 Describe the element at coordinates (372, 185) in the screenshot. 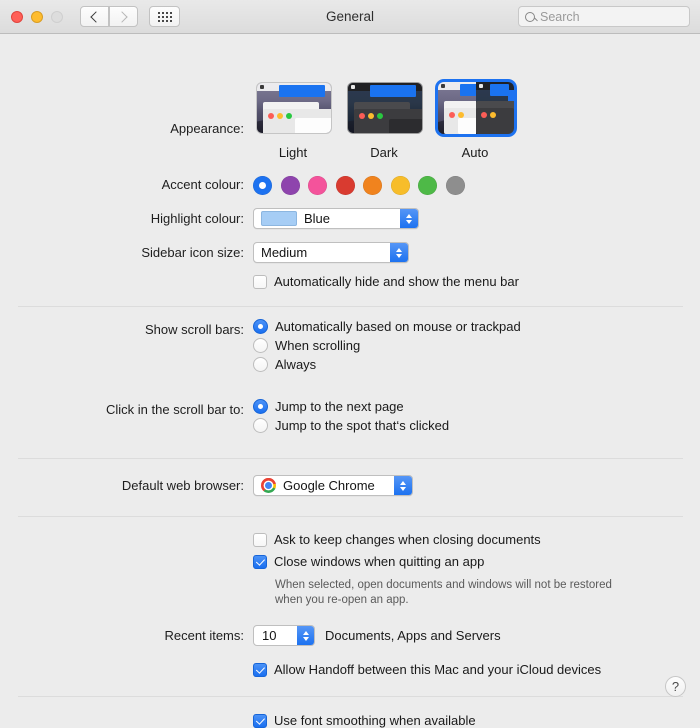

I see `accent-swatch-orange` at that location.